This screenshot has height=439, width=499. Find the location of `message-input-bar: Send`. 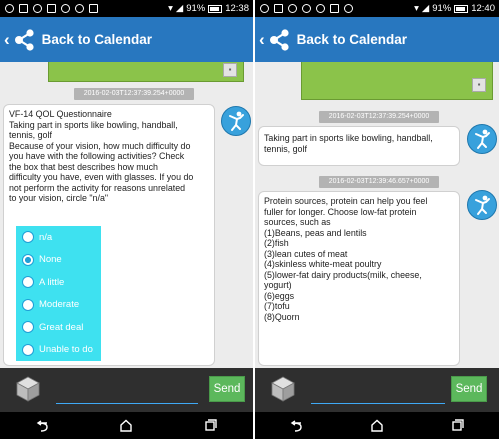

message-input-bar: Send is located at coordinates (126, 390).